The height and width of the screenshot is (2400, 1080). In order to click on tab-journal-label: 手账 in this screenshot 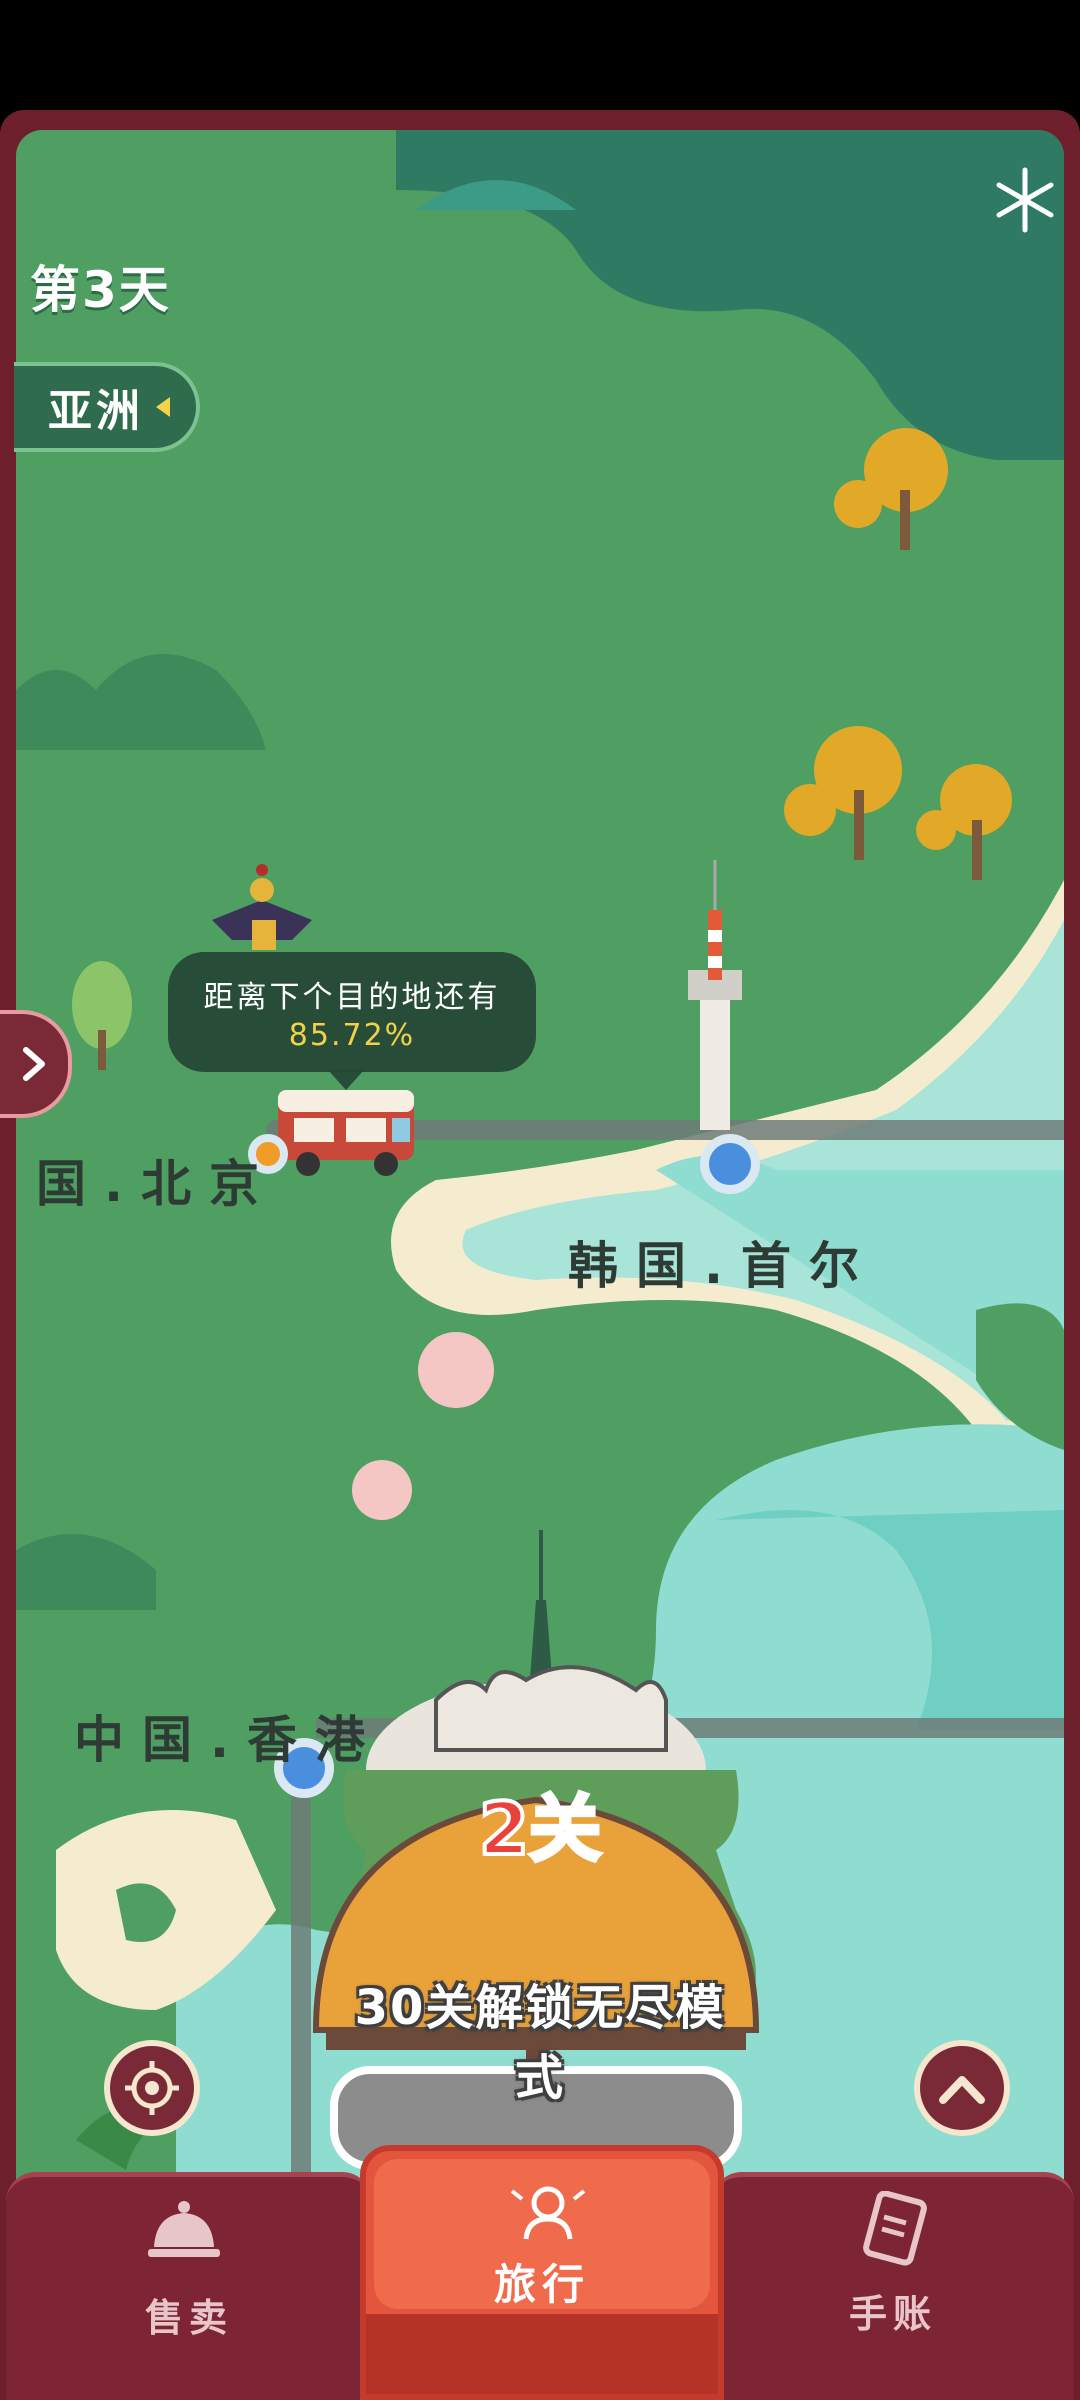, I will do `click(892, 2314)`.